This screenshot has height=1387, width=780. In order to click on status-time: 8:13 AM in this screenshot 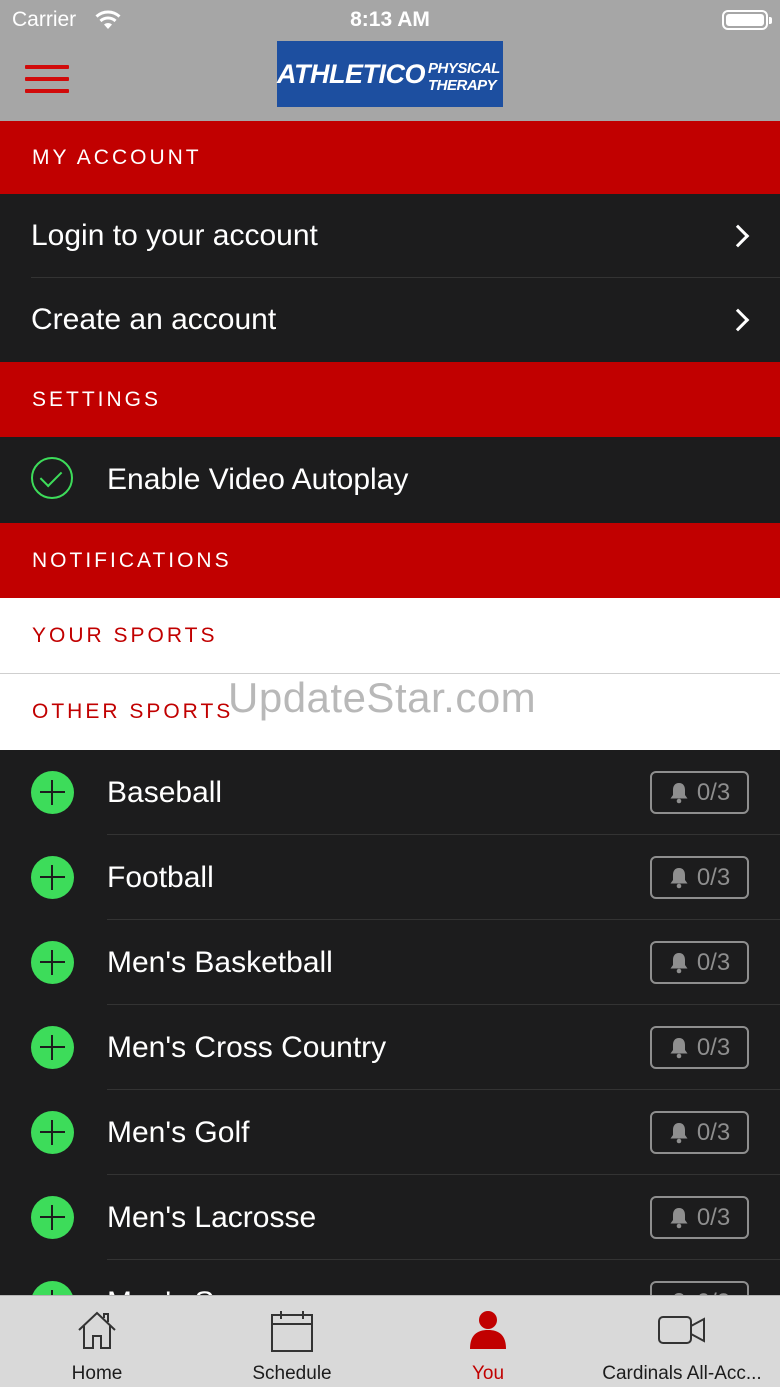, I will do `click(390, 19)`.